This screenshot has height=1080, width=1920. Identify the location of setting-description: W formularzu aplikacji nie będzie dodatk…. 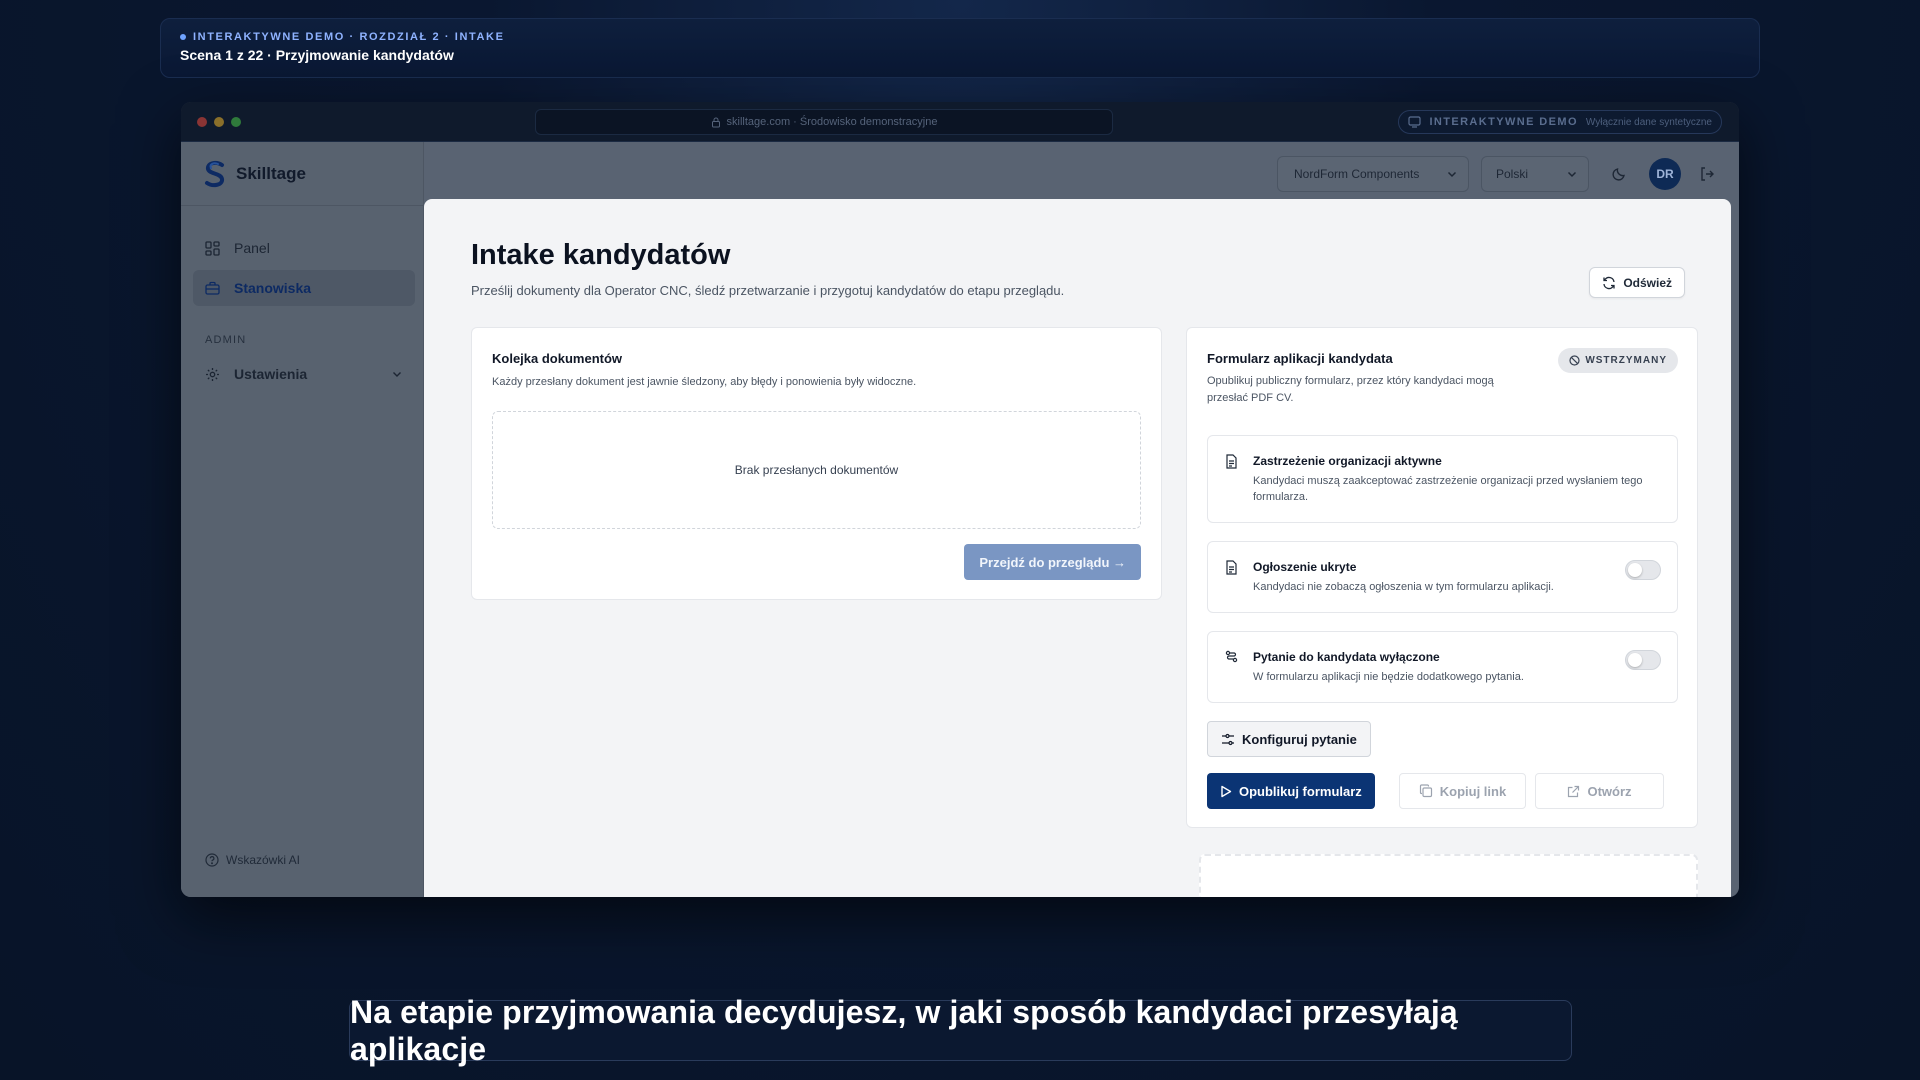
(1388, 677).